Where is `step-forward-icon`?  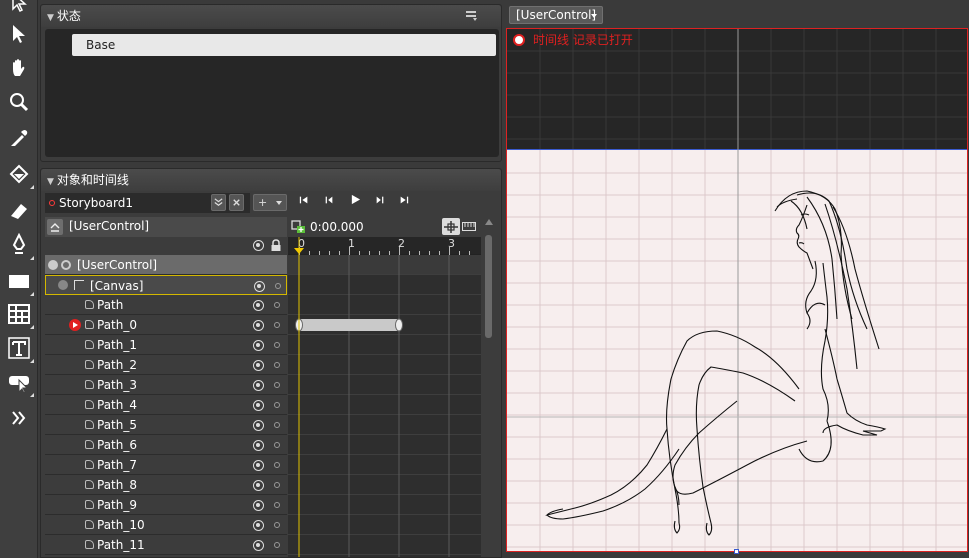 step-forward-icon is located at coordinates (380, 200).